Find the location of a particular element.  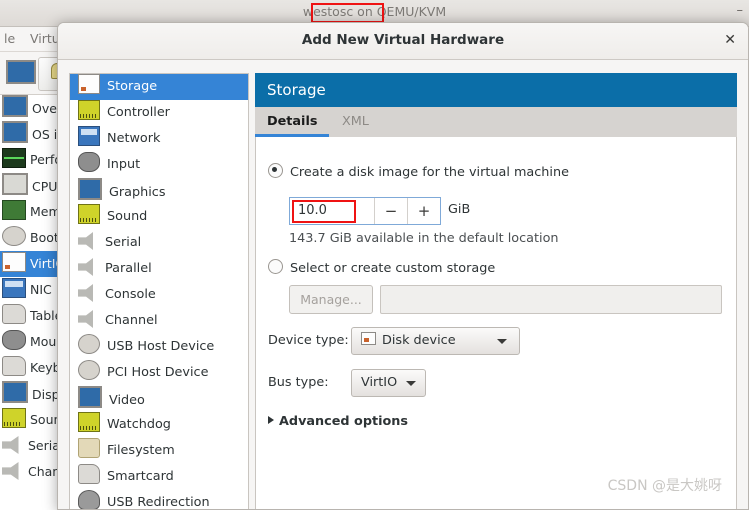

device-type-value: Disk device is located at coordinates (419, 340).